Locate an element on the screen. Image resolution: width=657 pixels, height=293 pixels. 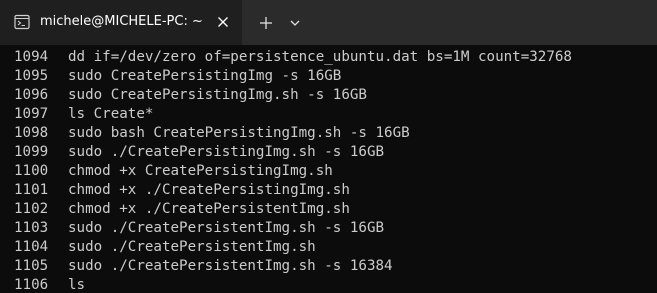
history-command: ls Create* is located at coordinates (111, 114).